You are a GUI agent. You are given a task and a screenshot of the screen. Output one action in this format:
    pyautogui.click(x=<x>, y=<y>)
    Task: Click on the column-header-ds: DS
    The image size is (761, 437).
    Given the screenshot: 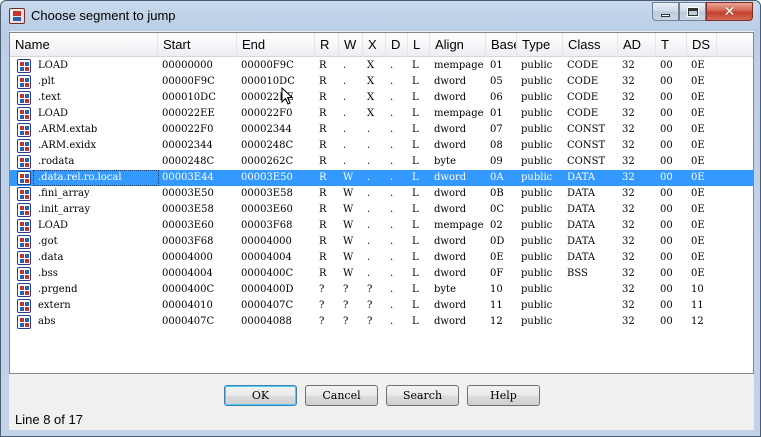 What is the action you would take?
    pyautogui.click(x=702, y=45)
    